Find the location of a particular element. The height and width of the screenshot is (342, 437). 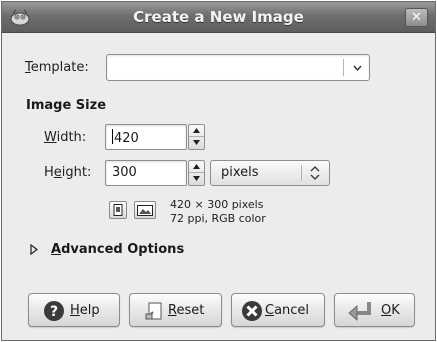

cancel-icon is located at coordinates (252, 311).